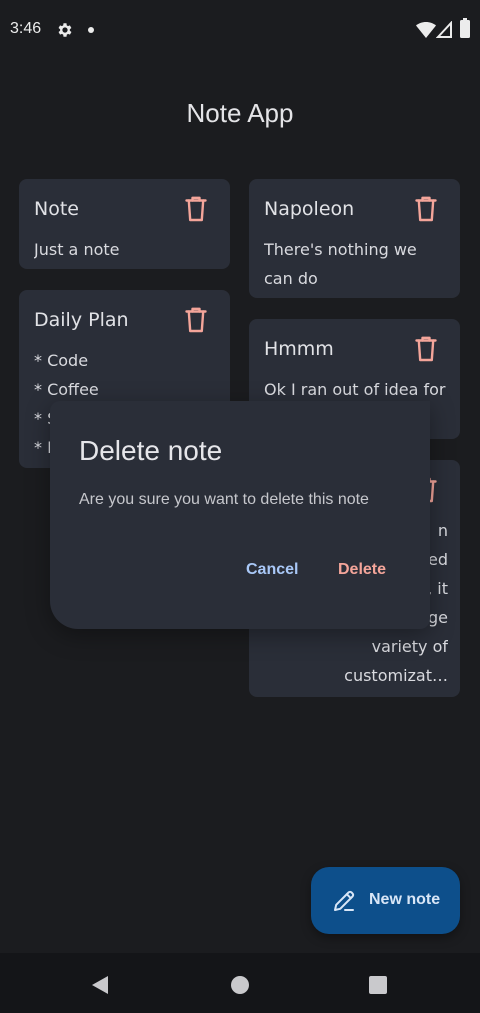 The width and height of the screenshot is (480, 1013). Describe the element at coordinates (344, 900) in the screenshot. I see `pencil-icon` at that location.